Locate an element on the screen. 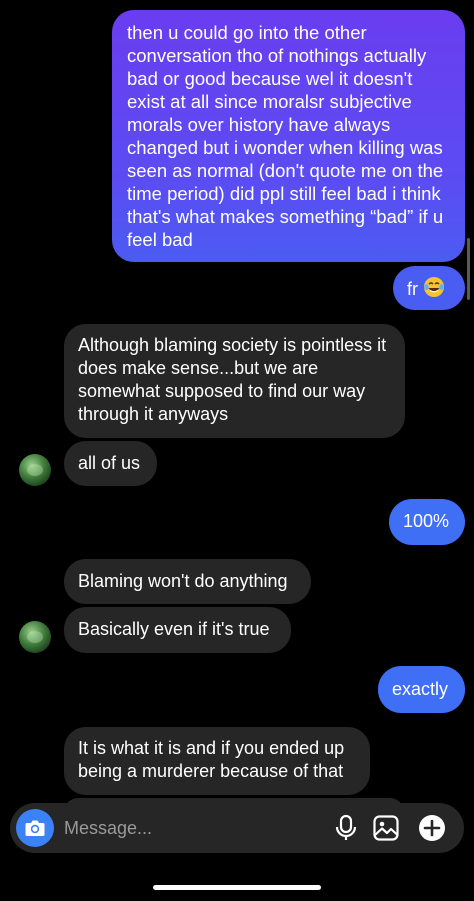 The height and width of the screenshot is (901, 474). message-text: 100% is located at coordinates (426, 521).